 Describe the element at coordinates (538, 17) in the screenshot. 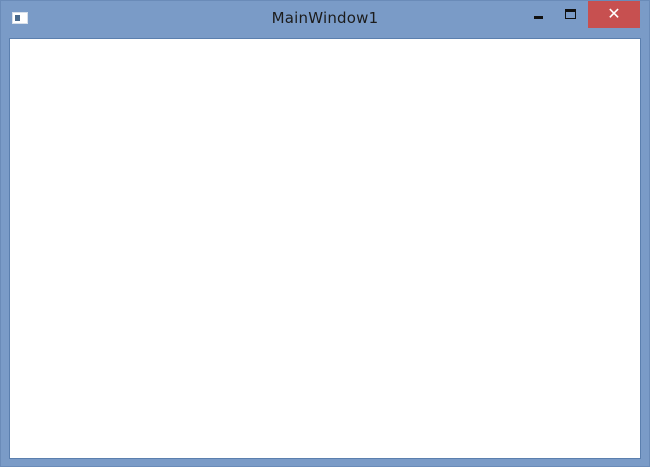

I see `minimize-icon` at that location.